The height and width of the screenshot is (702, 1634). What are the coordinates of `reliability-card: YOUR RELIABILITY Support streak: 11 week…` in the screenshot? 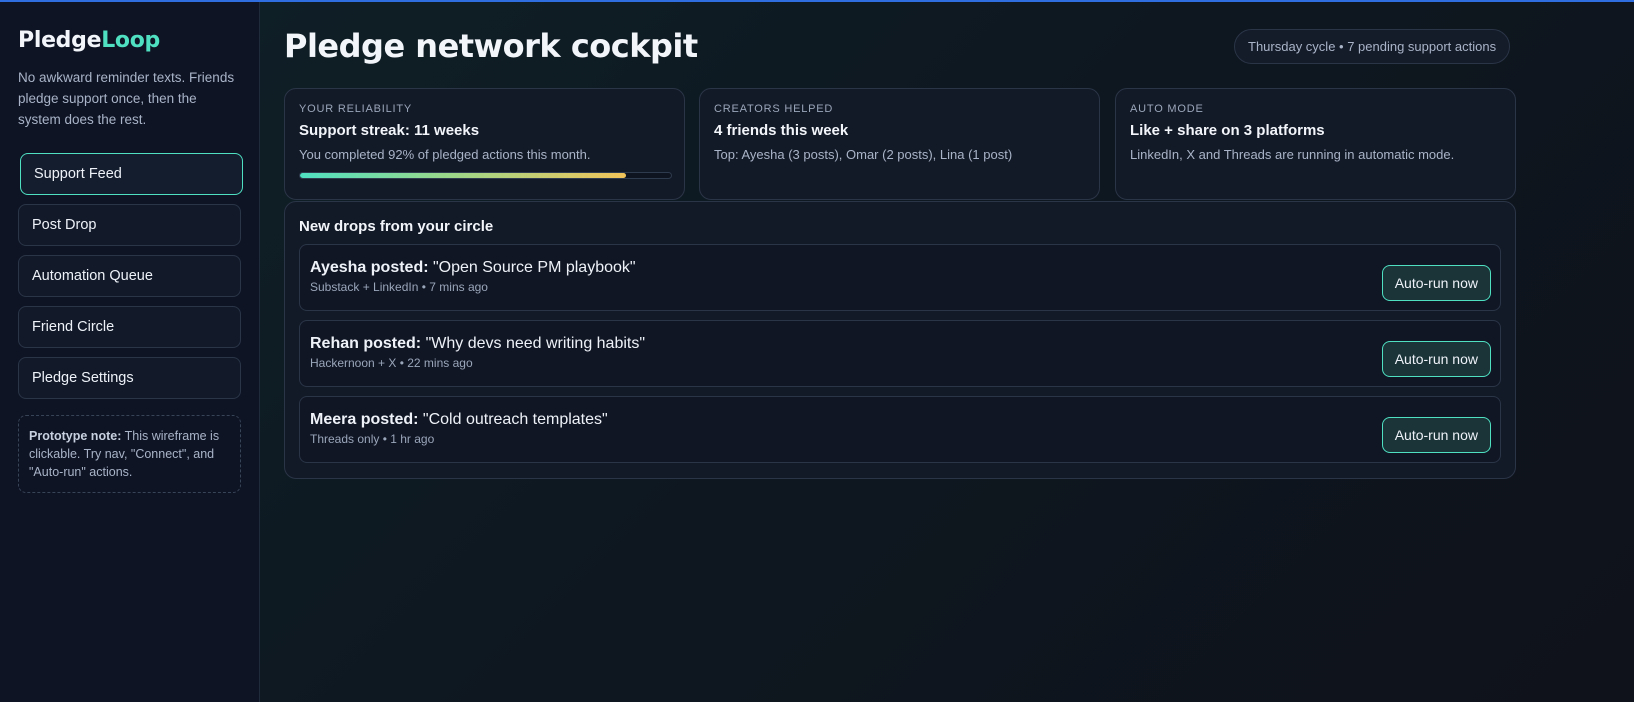 It's located at (484, 144).